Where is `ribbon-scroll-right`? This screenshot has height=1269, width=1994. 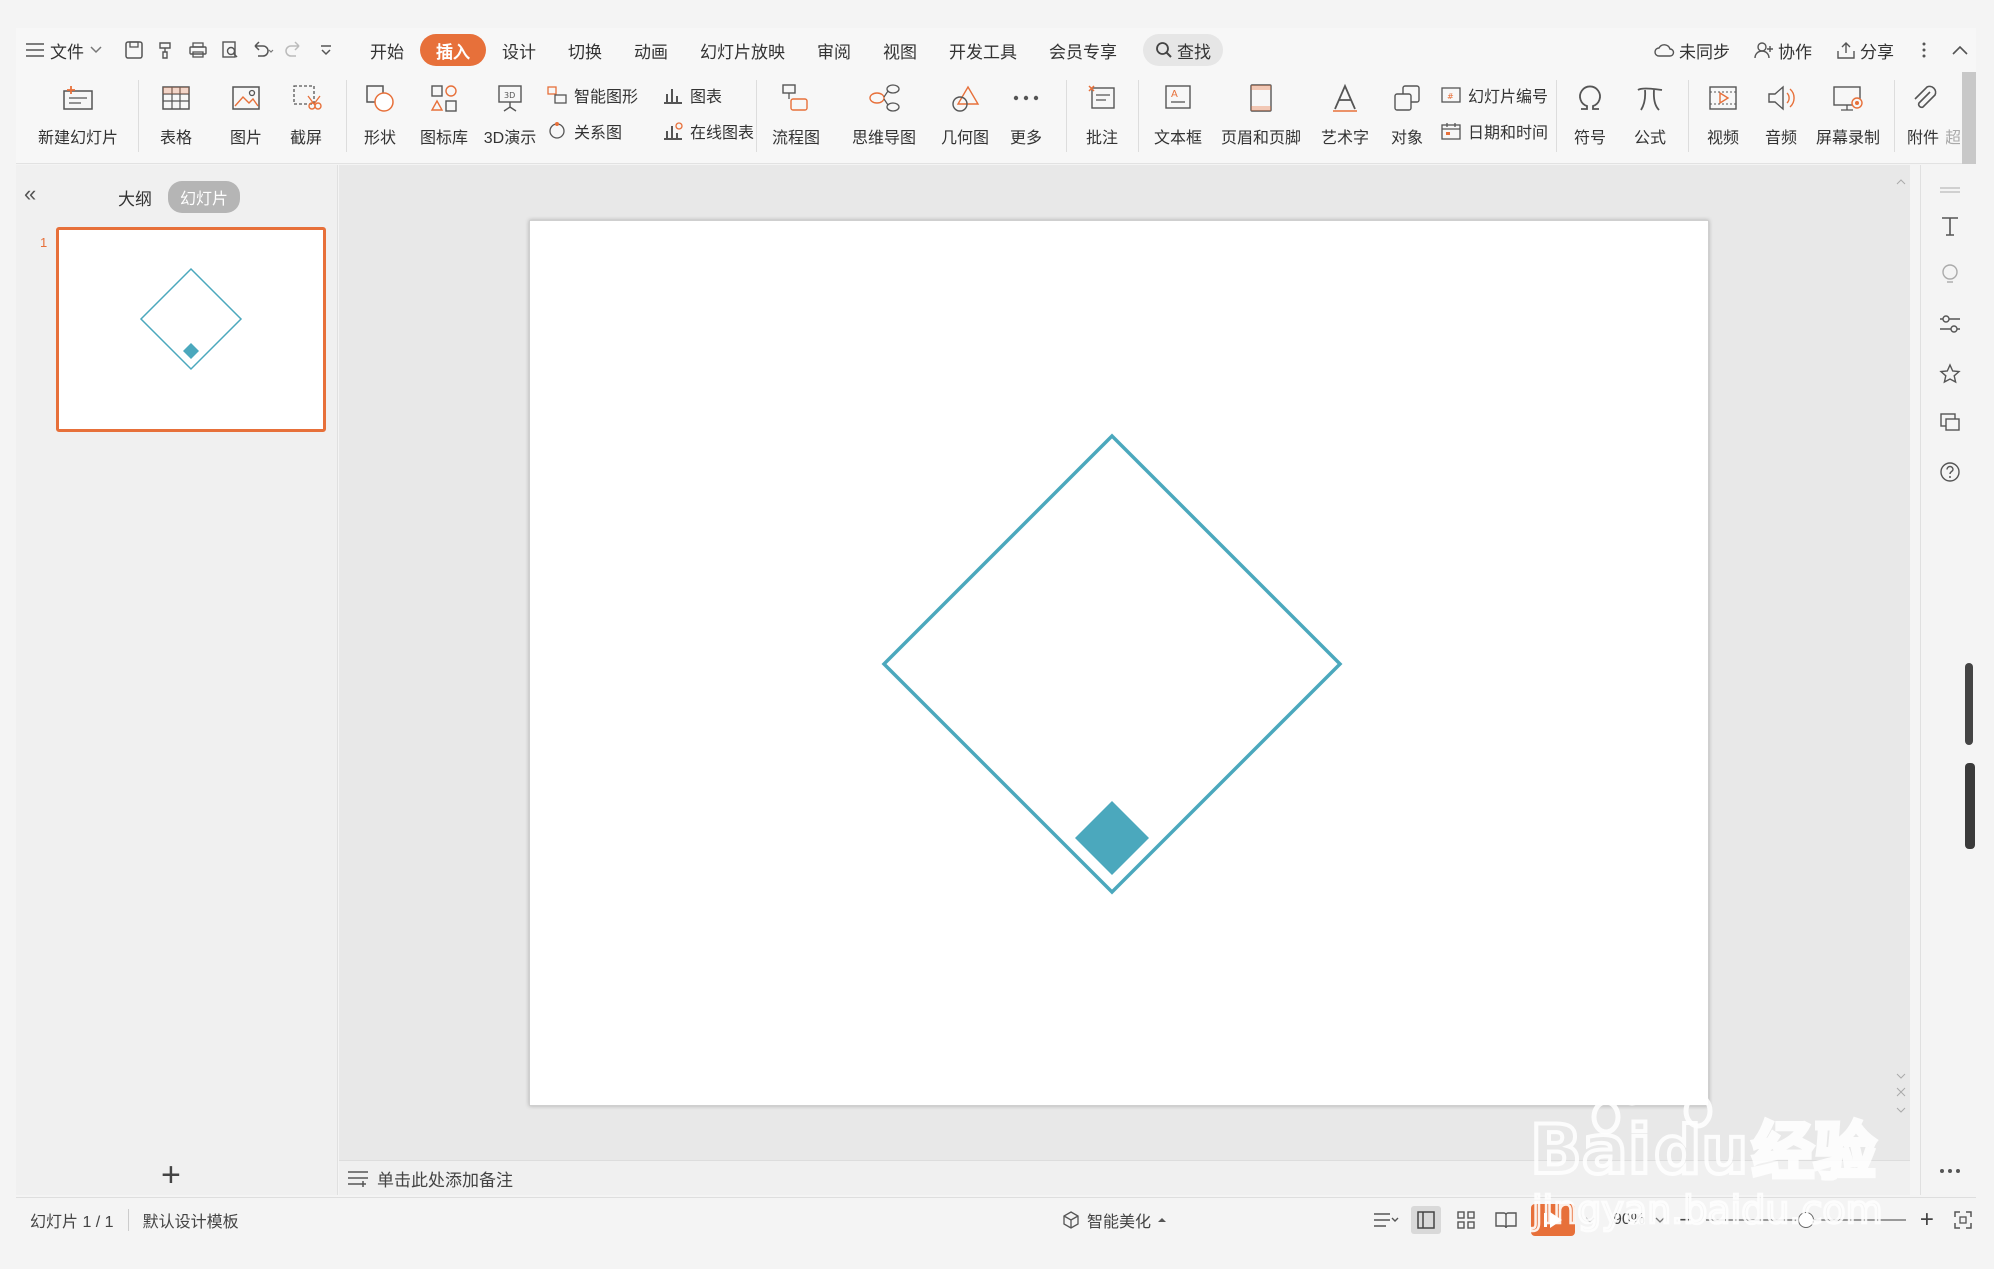
ribbon-scroll-right is located at coordinates (1969, 118).